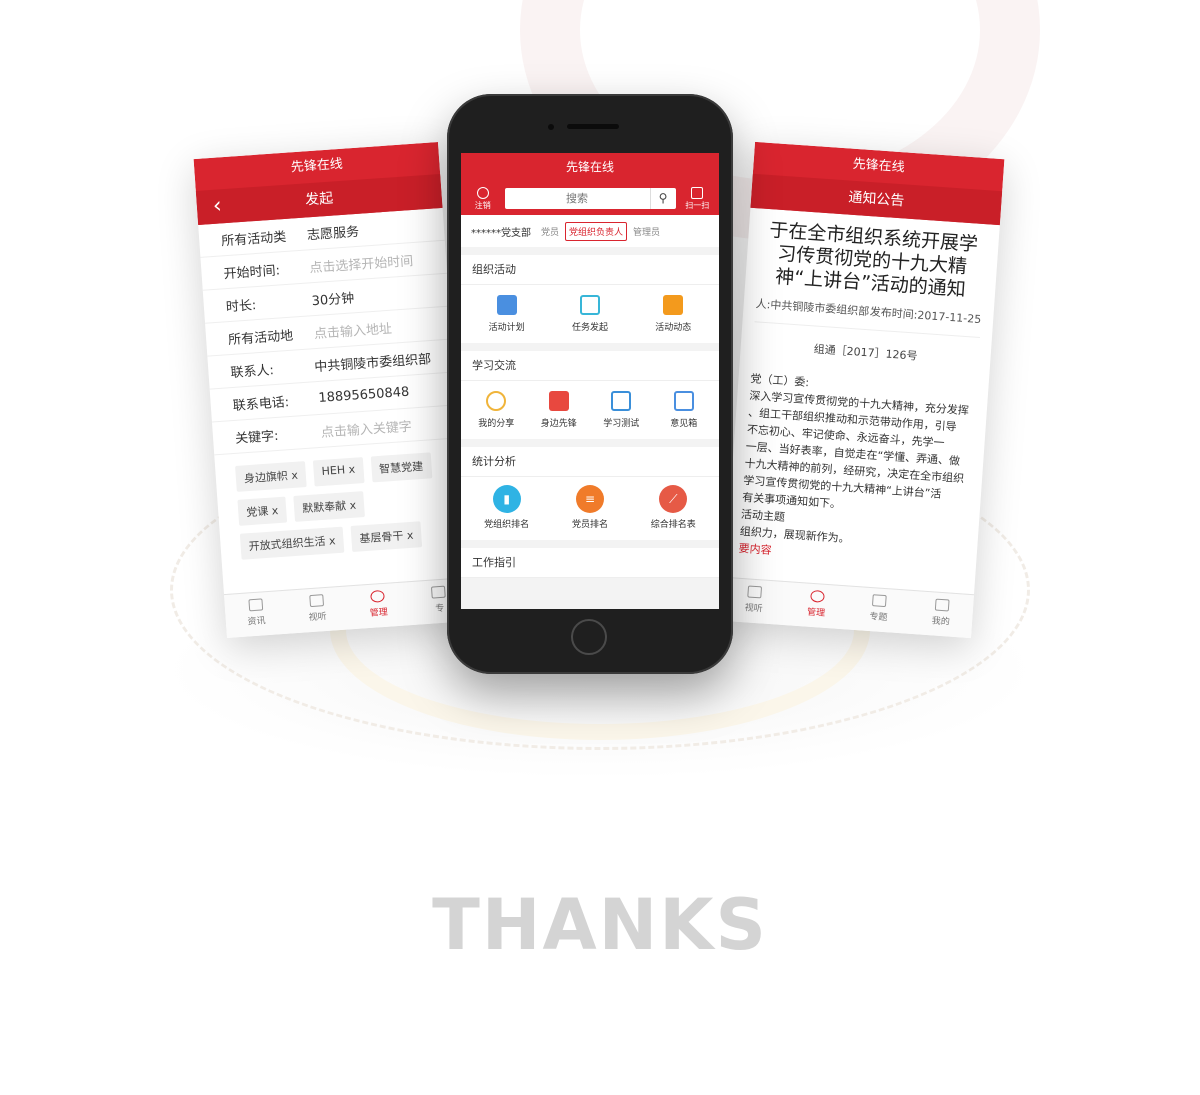 Image resolution: width=1200 pixels, height=1095 pixels. I want to click on section-work-guide: 工作指引, so click(590, 563).